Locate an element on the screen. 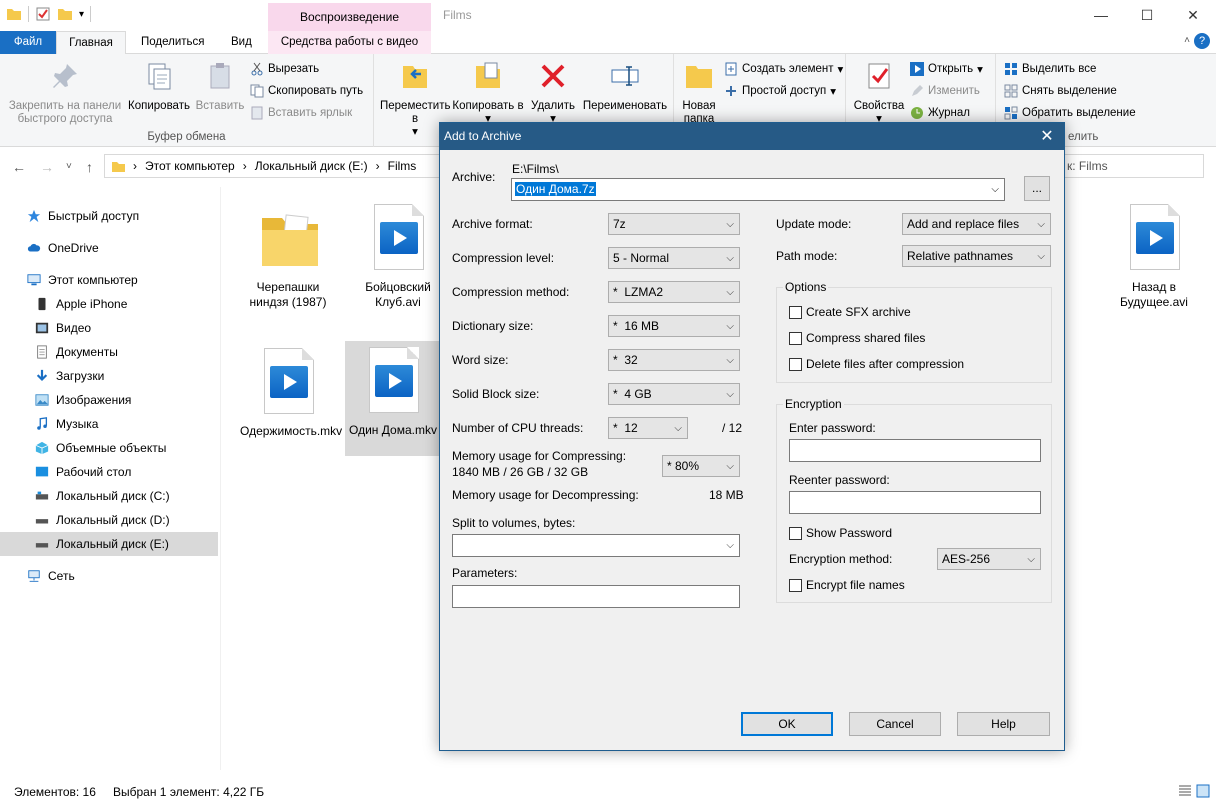 This screenshot has width=1216, height=803. compression-level-select: 5 - Normal ⌵ is located at coordinates (674, 258).